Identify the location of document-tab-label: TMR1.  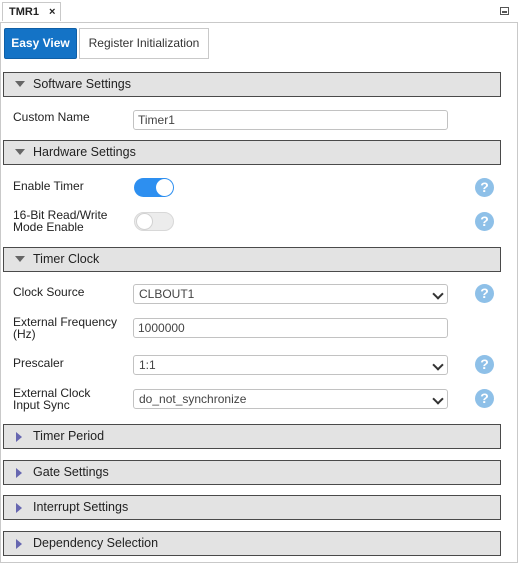
(24, 12).